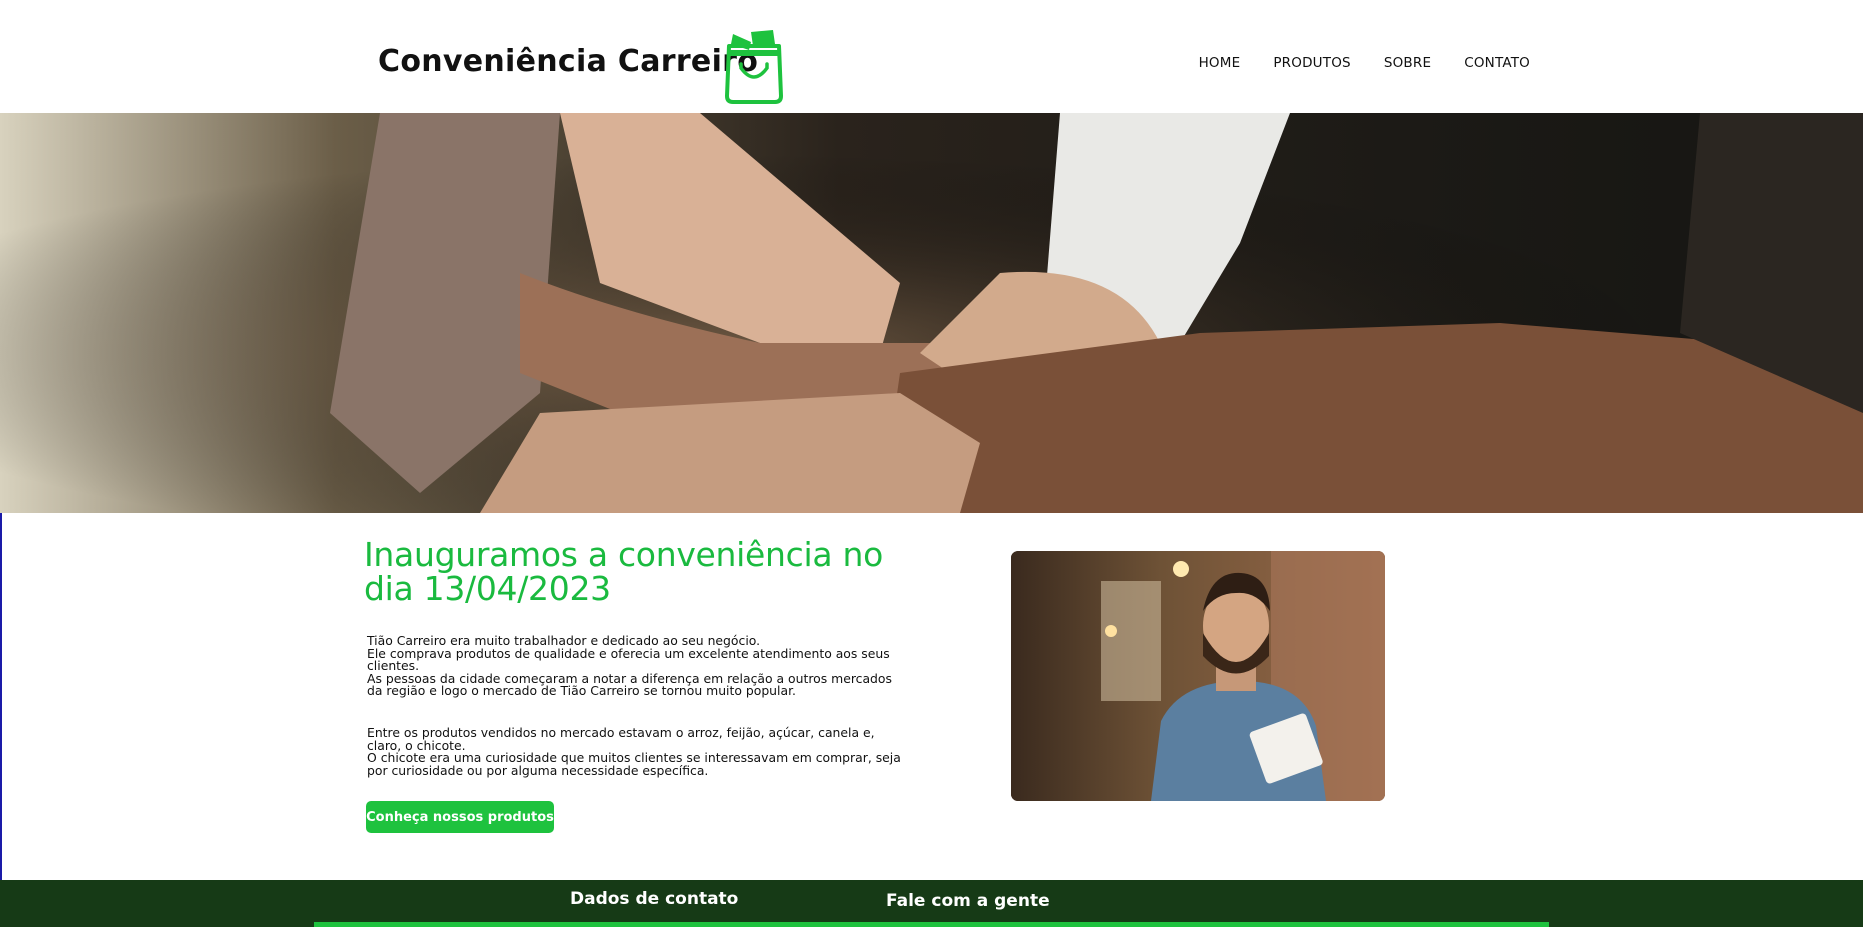 The image size is (1863, 927). I want to click on site-footer: Dados de contato Fale com a gente, so click(931, 903).